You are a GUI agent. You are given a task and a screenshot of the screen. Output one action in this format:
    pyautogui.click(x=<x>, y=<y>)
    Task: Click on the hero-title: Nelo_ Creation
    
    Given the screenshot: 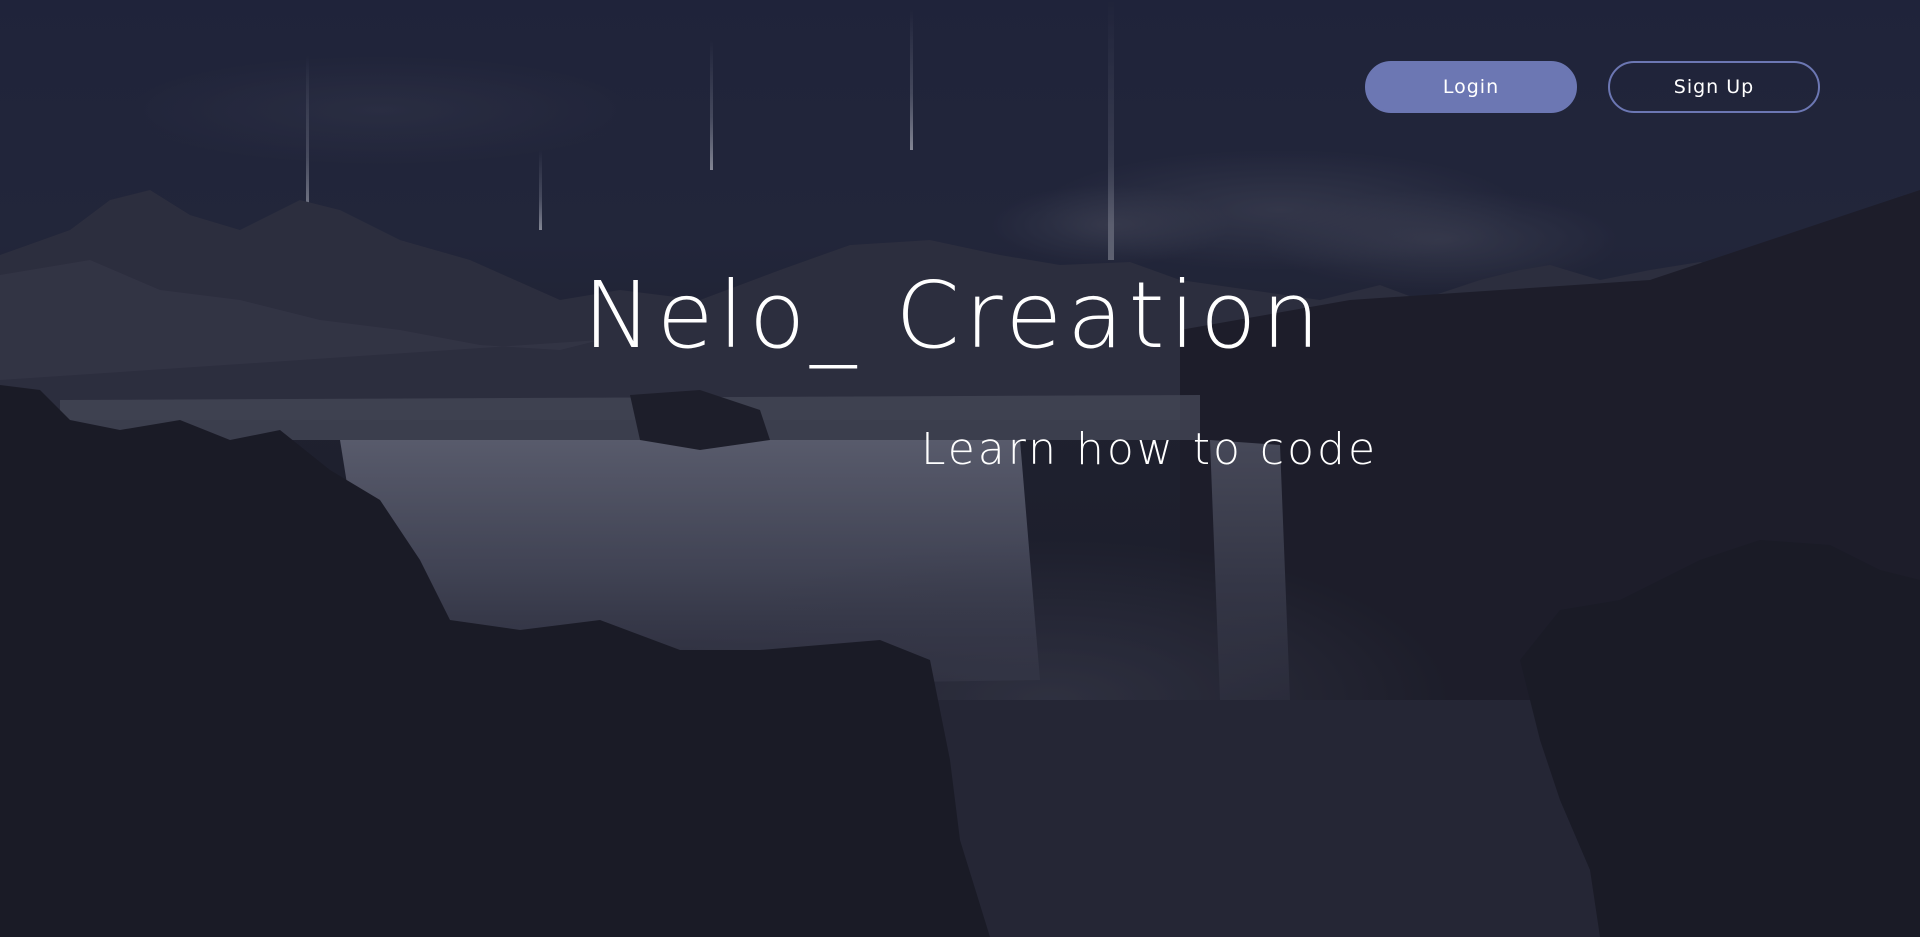 What is the action you would take?
    pyautogui.click(x=954, y=315)
    